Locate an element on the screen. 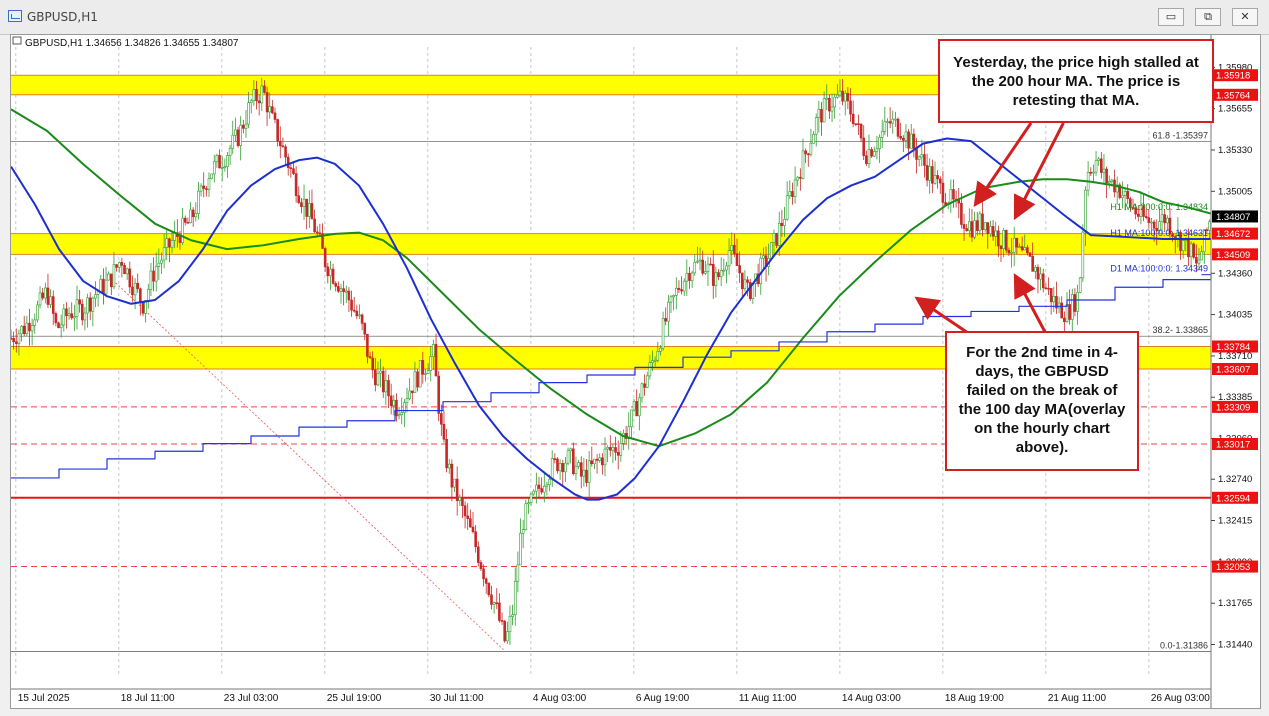  price-tick-label: 1.31765 is located at coordinates (1235, 603).